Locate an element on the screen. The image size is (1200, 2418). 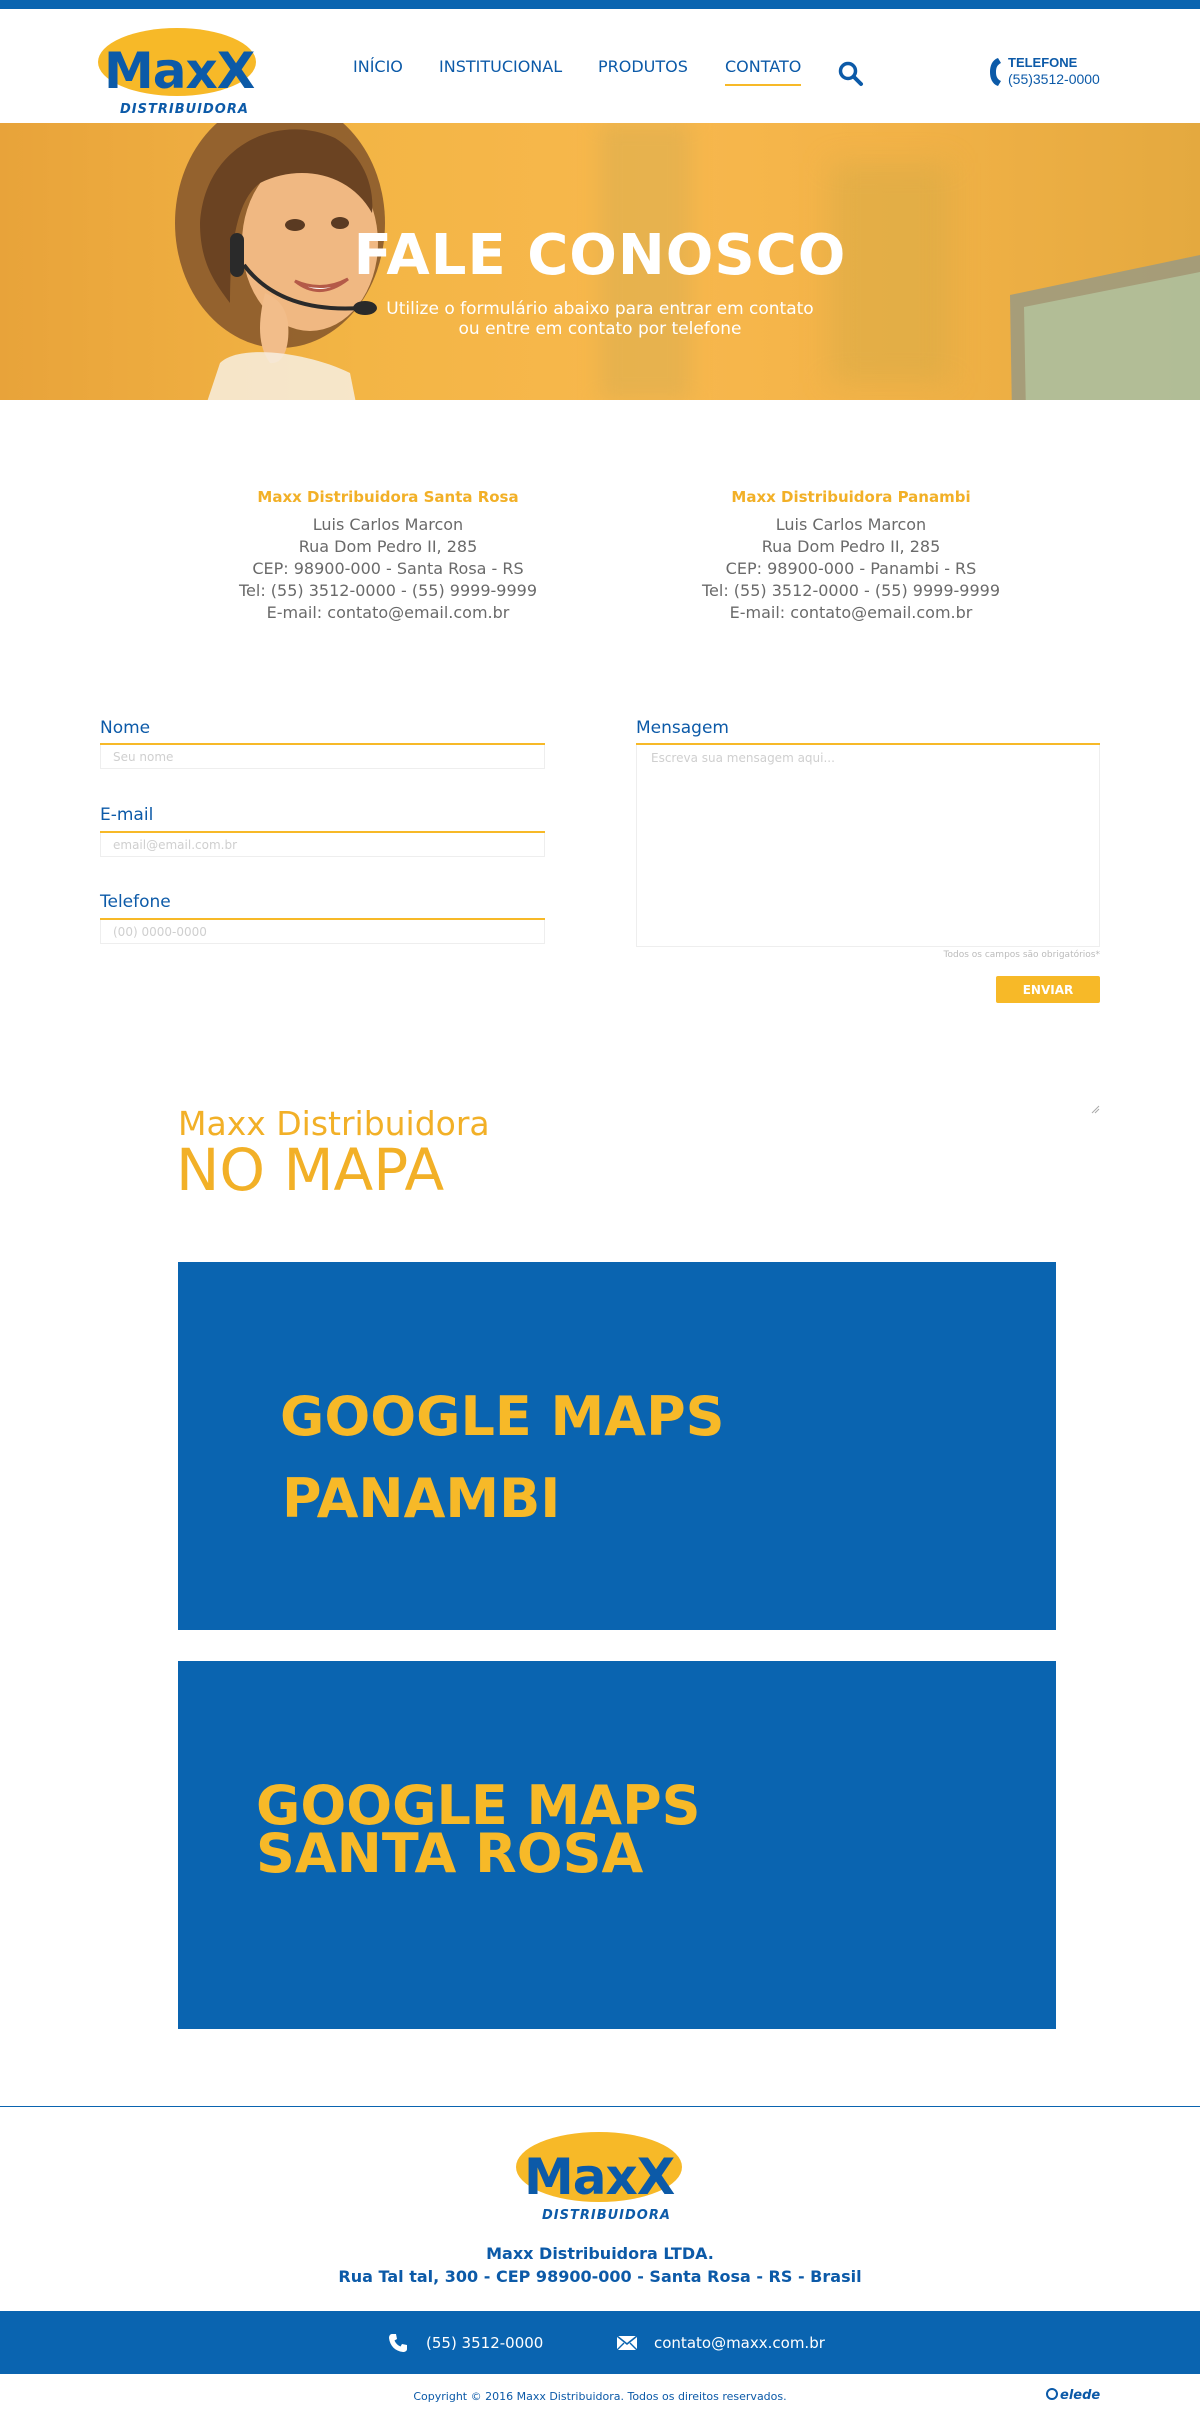
footer-logo: MaxX DISTRIBUIDORA is located at coordinates (600, 2177).